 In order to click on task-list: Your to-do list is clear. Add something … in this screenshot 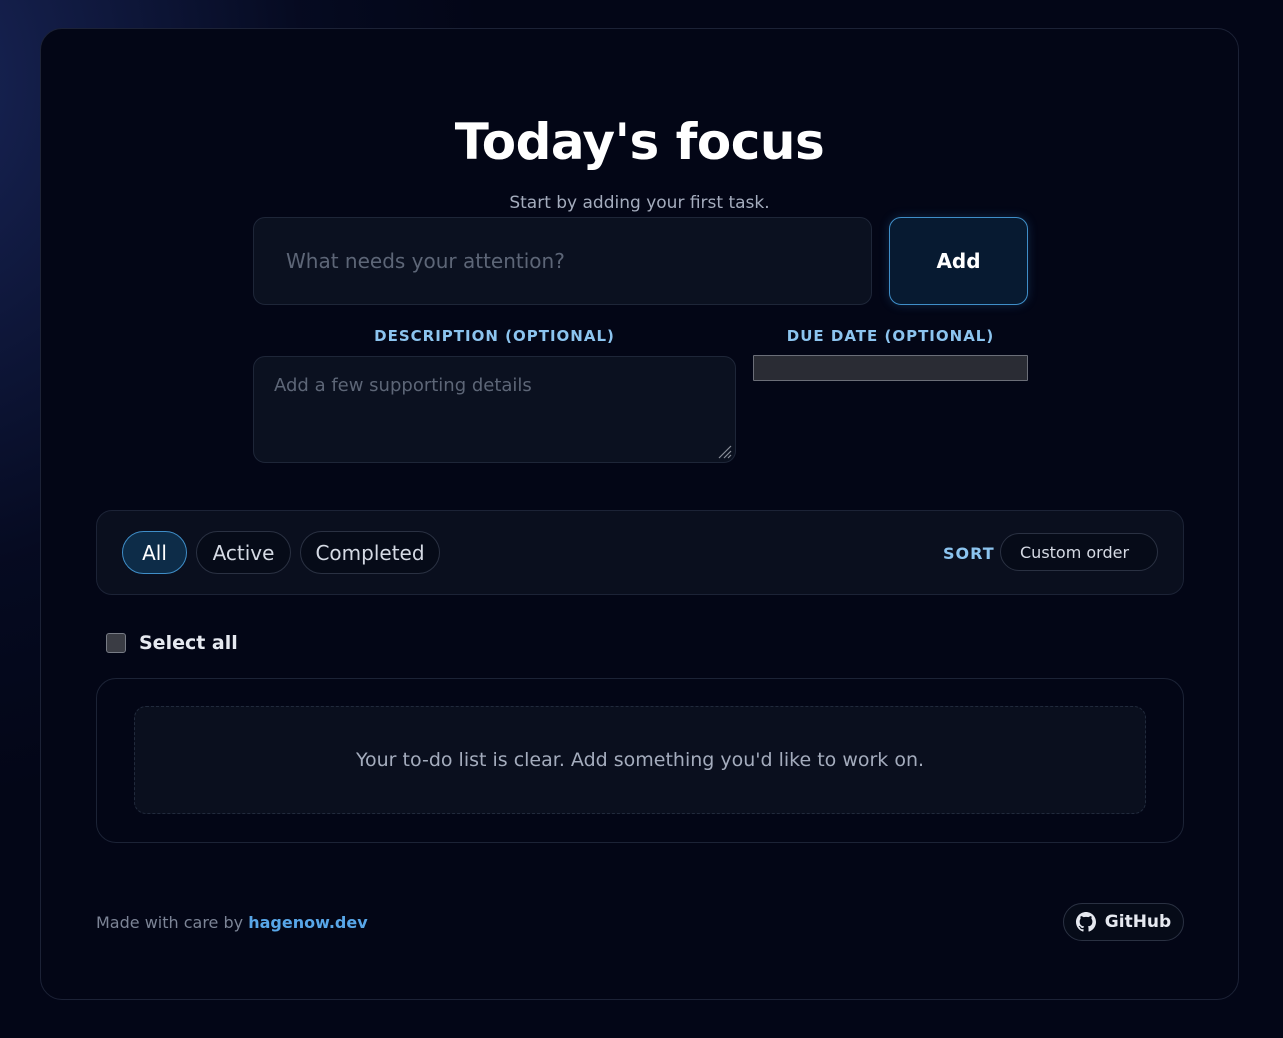, I will do `click(640, 760)`.